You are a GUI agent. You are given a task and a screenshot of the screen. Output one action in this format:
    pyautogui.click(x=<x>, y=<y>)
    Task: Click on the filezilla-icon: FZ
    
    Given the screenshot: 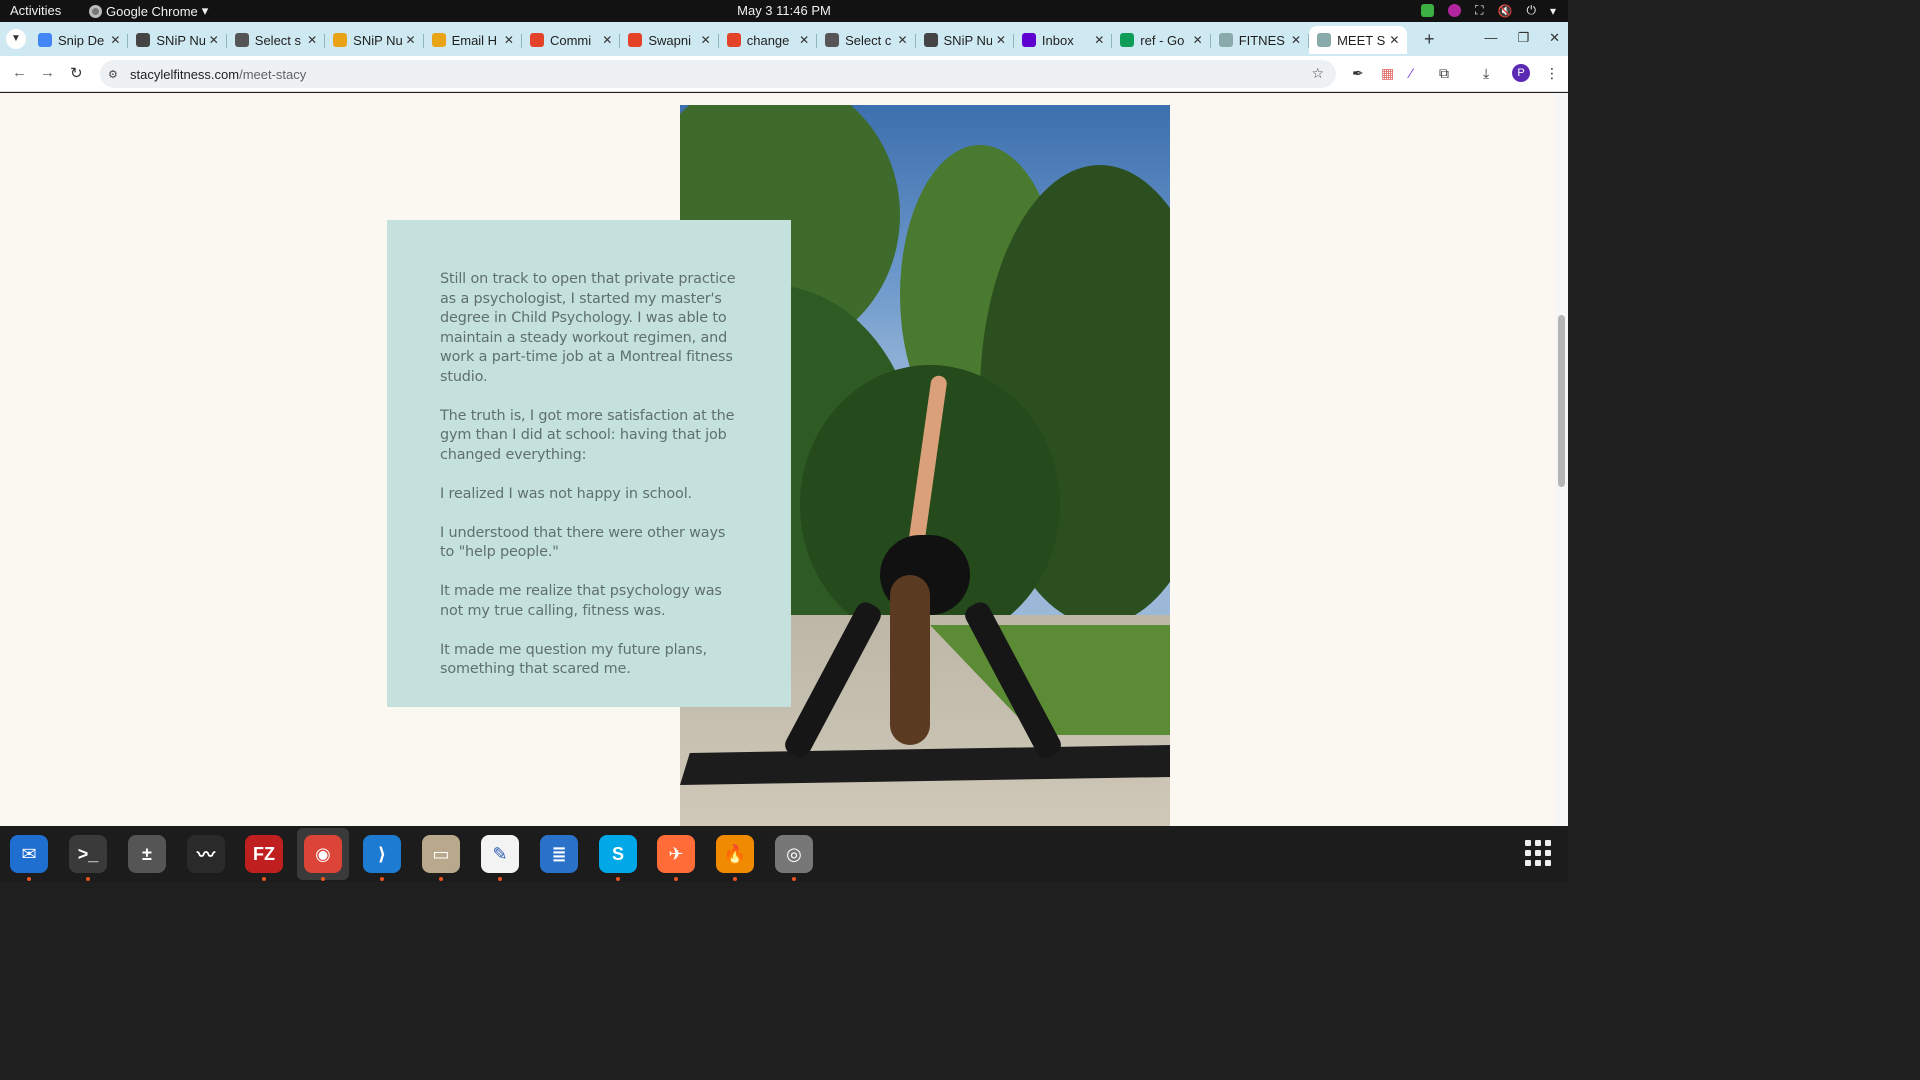 What is the action you would take?
    pyautogui.click(x=264, y=854)
    